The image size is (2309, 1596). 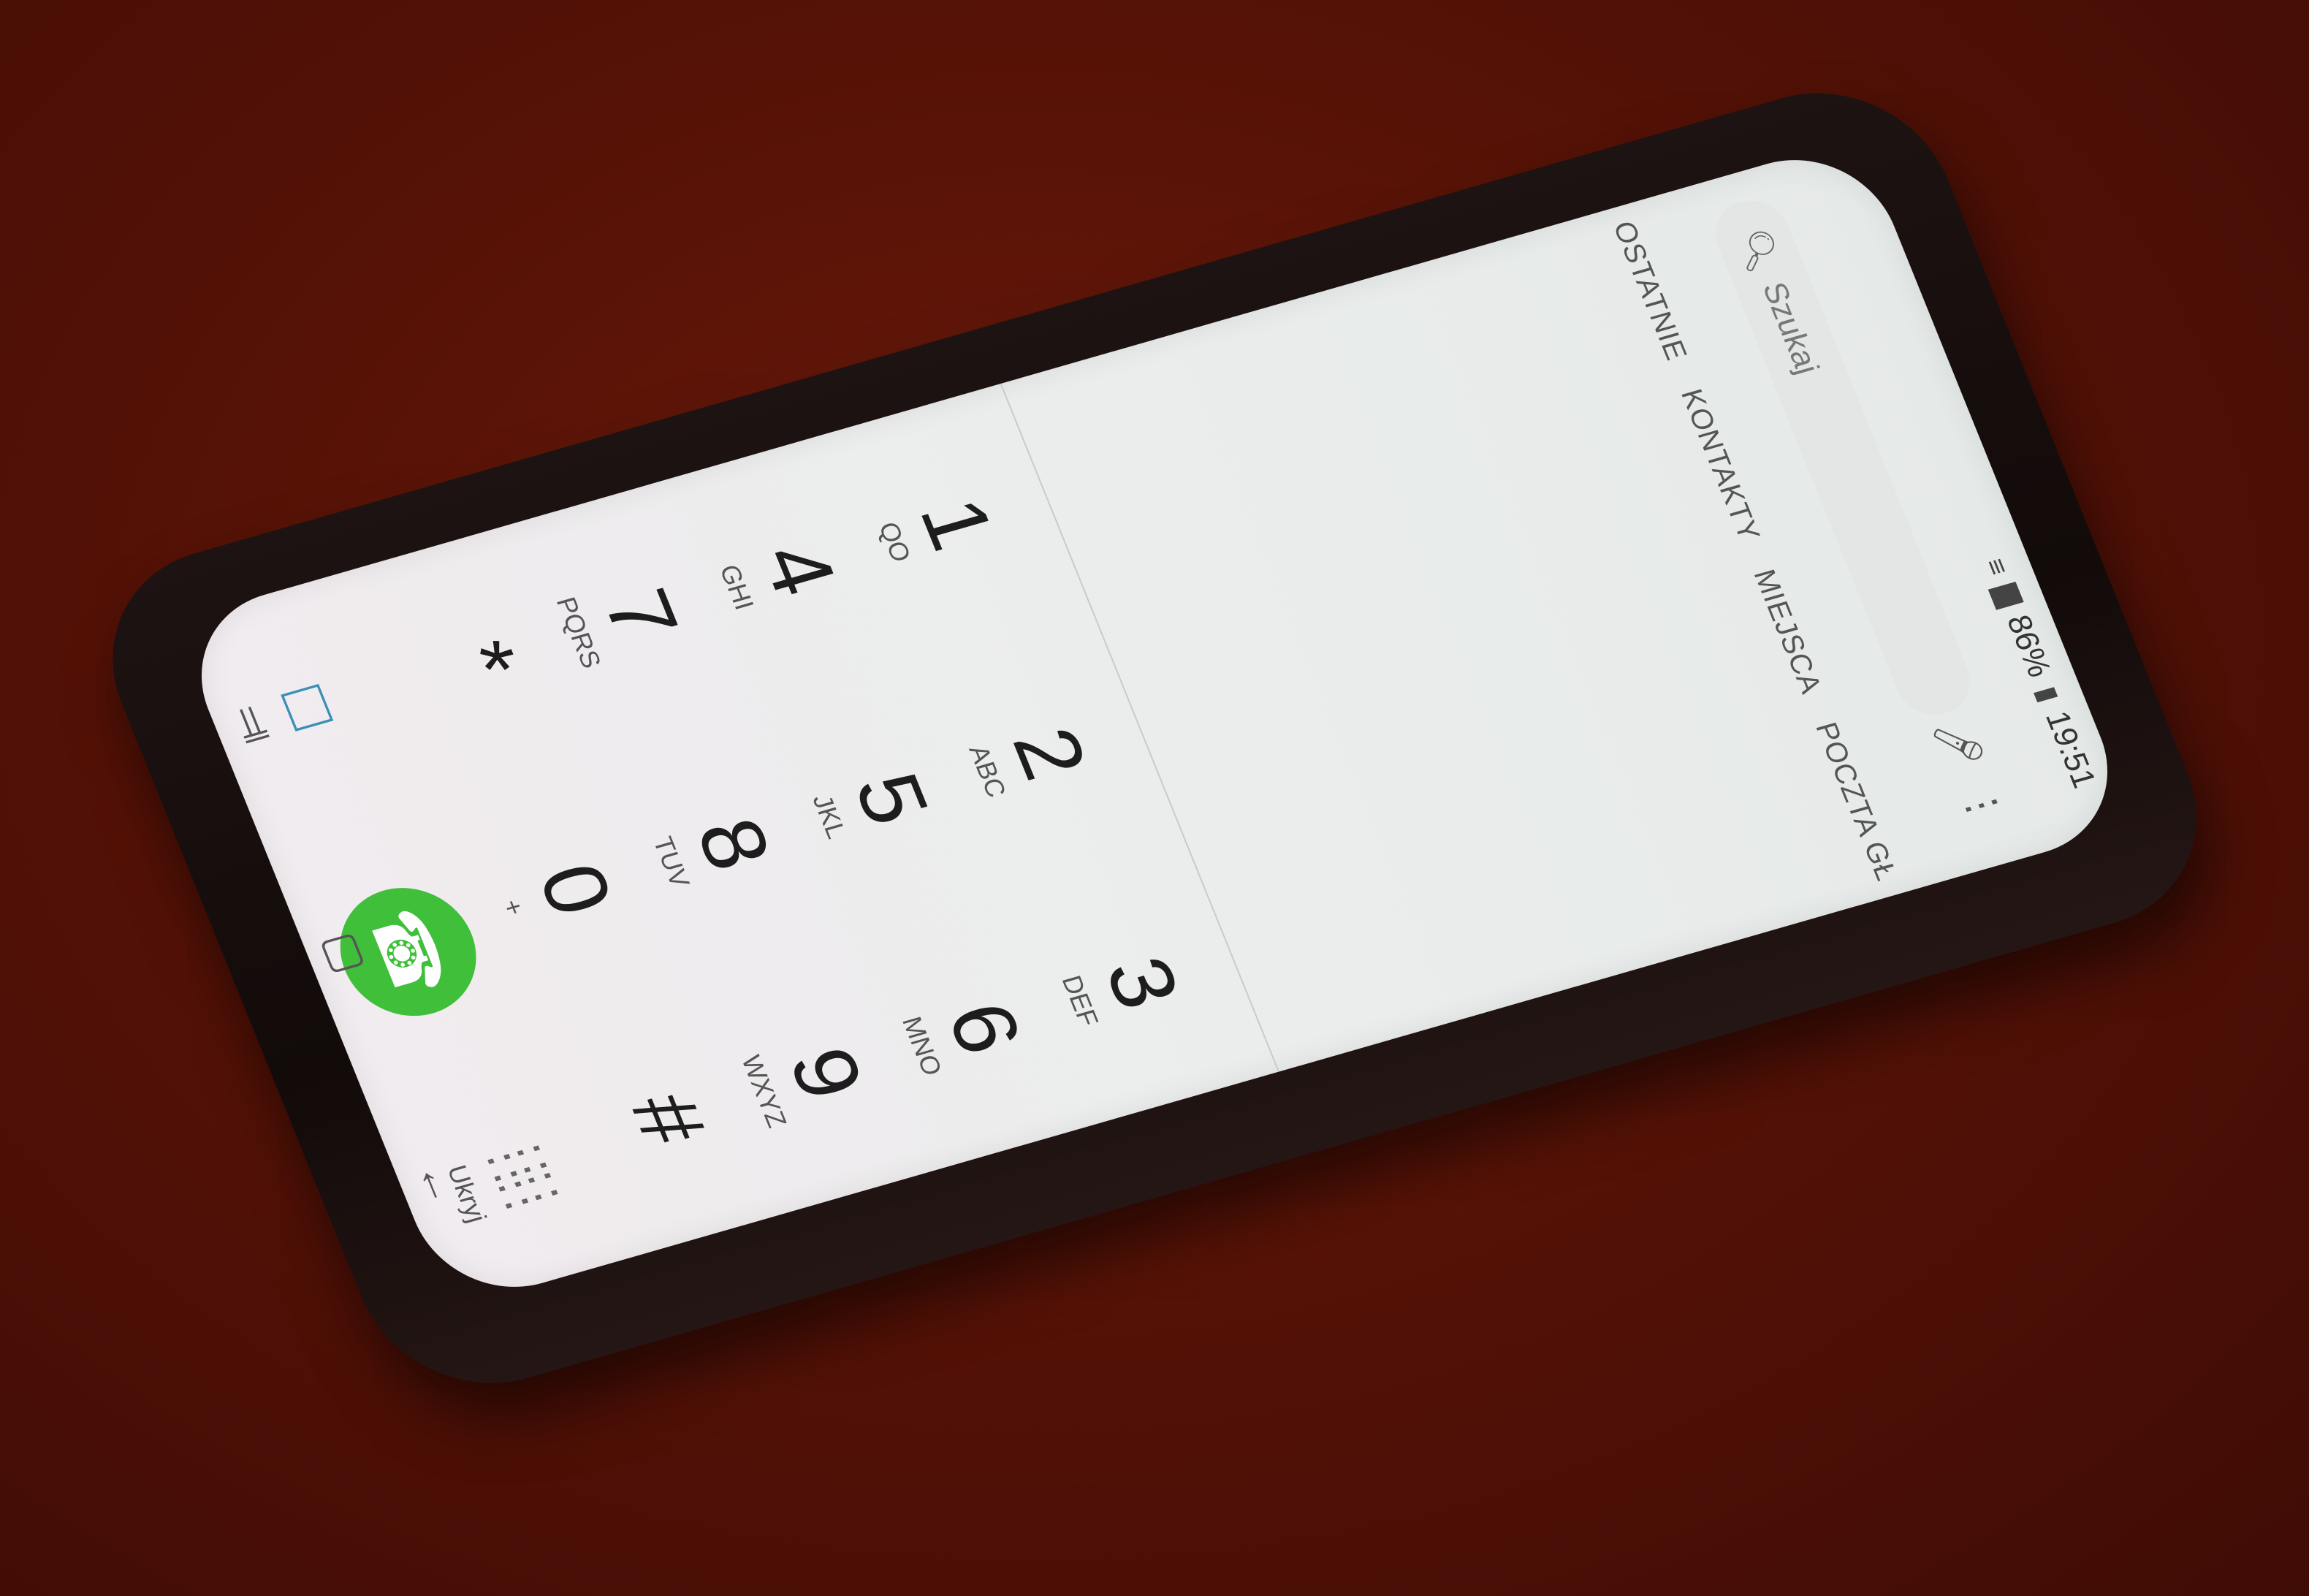 What do you see at coordinates (2028, 646) in the screenshot?
I see `battery-level: 86%` at bounding box center [2028, 646].